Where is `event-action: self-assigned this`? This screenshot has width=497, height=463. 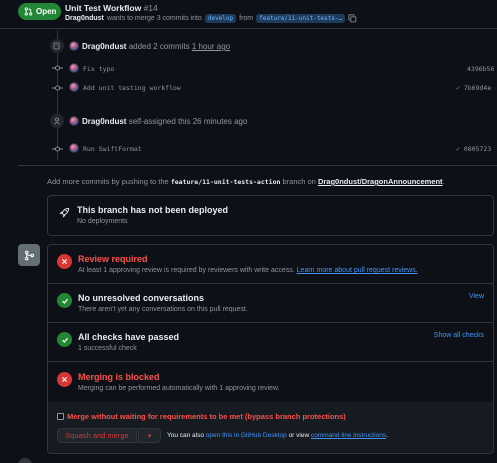
event-action: self-assigned this is located at coordinates (159, 121).